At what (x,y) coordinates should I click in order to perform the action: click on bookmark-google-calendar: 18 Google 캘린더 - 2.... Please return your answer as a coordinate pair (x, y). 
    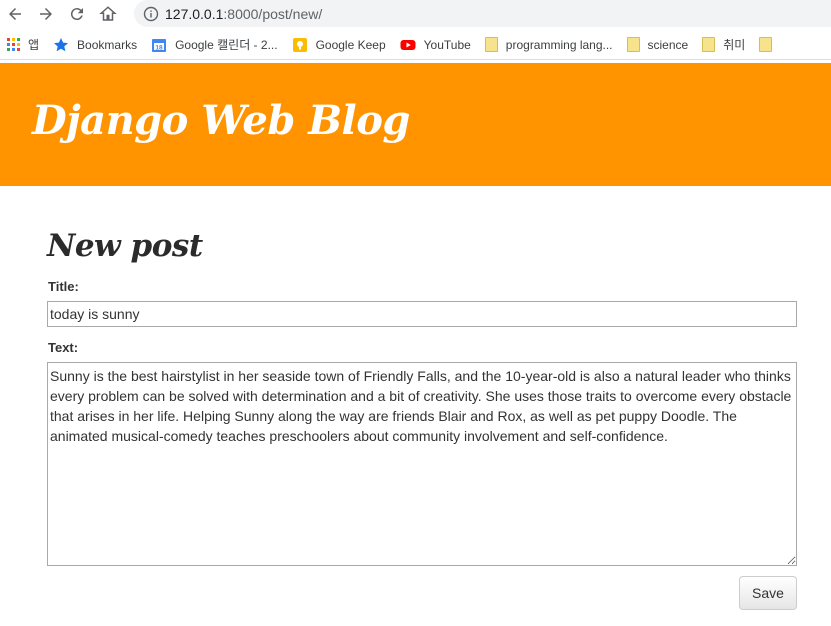
    Looking at the image, I should click on (215, 45).